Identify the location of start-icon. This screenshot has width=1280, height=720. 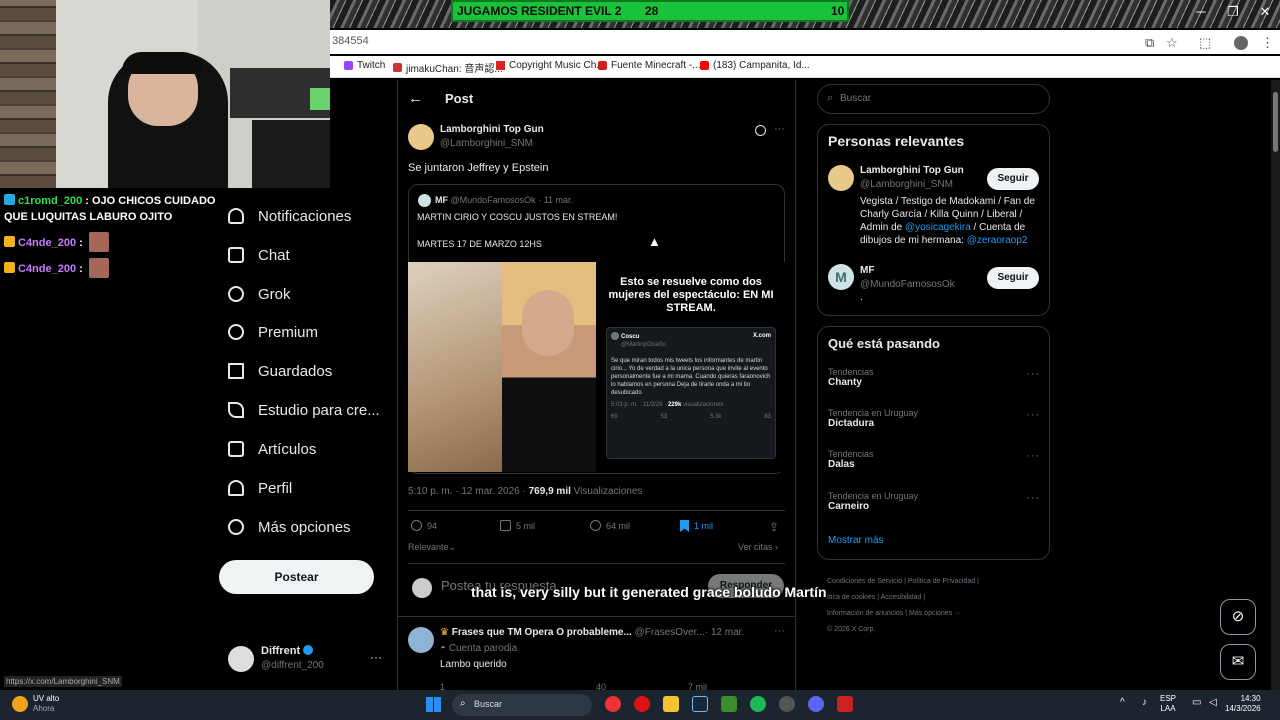
(433, 704).